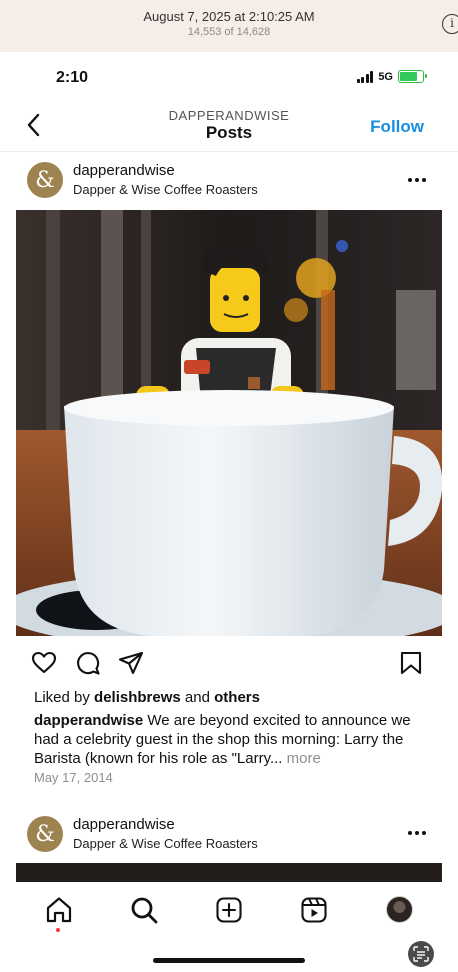 The height and width of the screenshot is (972, 458). I want to click on profile-icon, so click(399, 909).